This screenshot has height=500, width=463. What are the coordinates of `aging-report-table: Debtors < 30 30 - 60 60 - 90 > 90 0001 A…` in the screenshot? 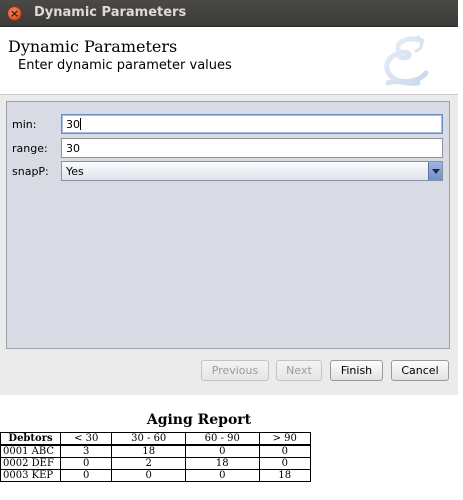 It's located at (156, 457).